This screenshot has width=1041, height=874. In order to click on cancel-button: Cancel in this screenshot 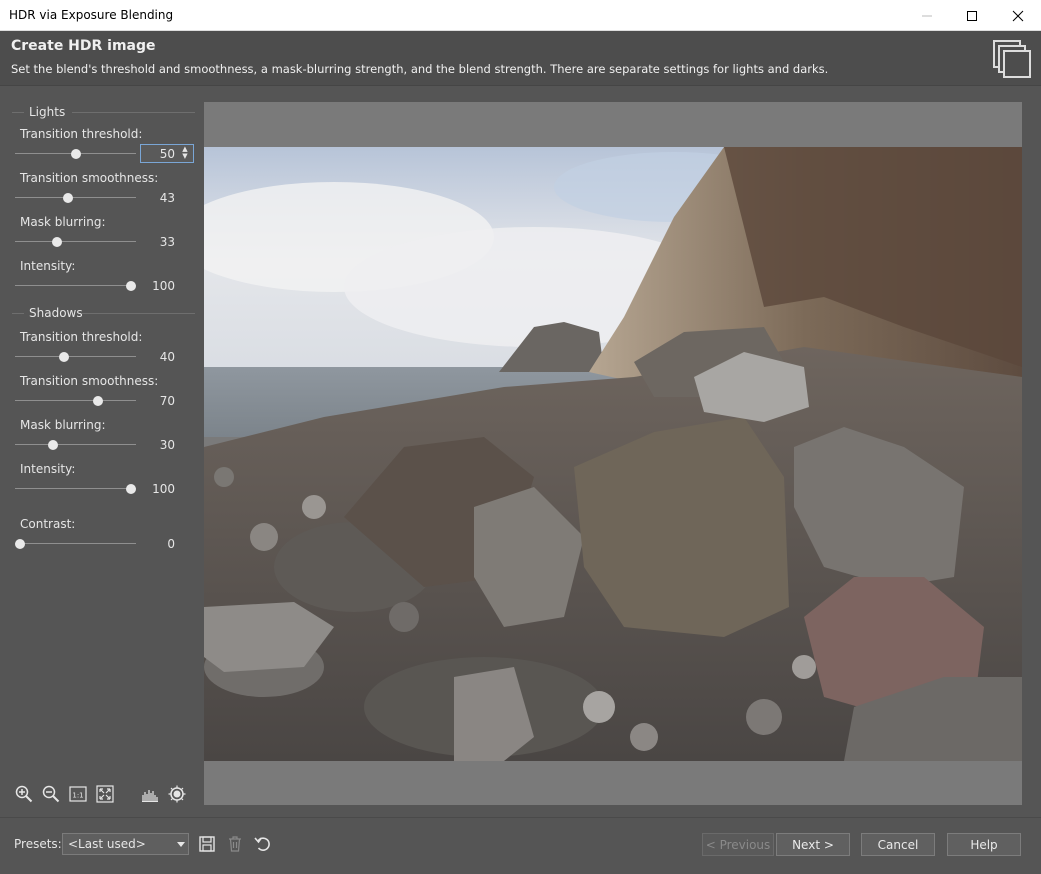, I will do `click(898, 844)`.